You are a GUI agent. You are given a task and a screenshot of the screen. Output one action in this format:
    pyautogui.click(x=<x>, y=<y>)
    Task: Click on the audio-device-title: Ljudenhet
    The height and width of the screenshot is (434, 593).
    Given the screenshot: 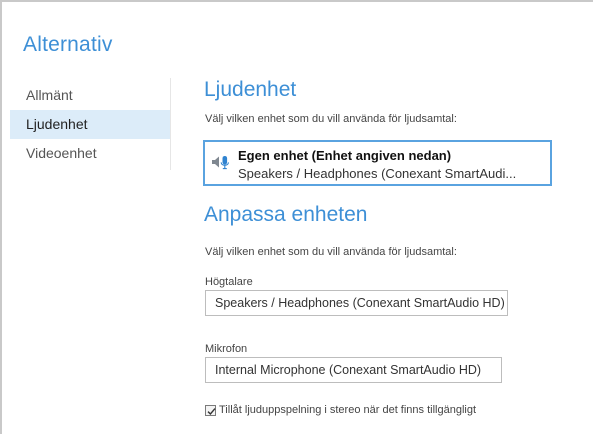 What is the action you would take?
    pyautogui.click(x=250, y=89)
    